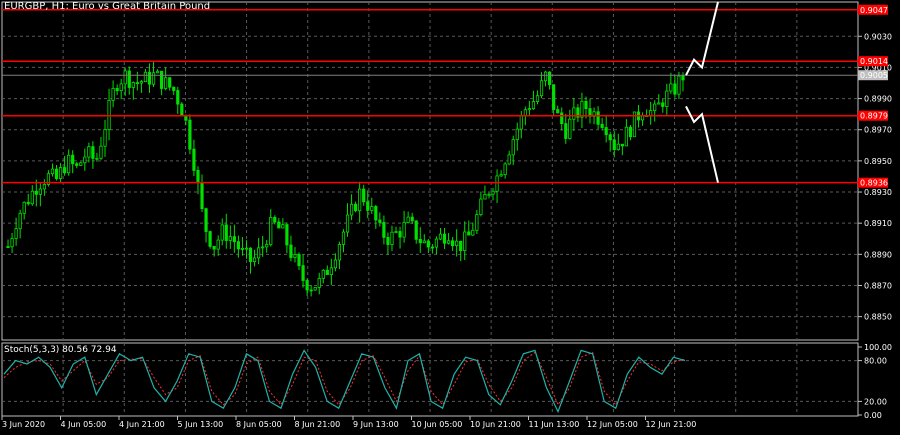 The height and width of the screenshot is (435, 900). What do you see at coordinates (878, 347) in the screenshot?
I see `stoch-axis-label: 100.00` at bounding box center [878, 347].